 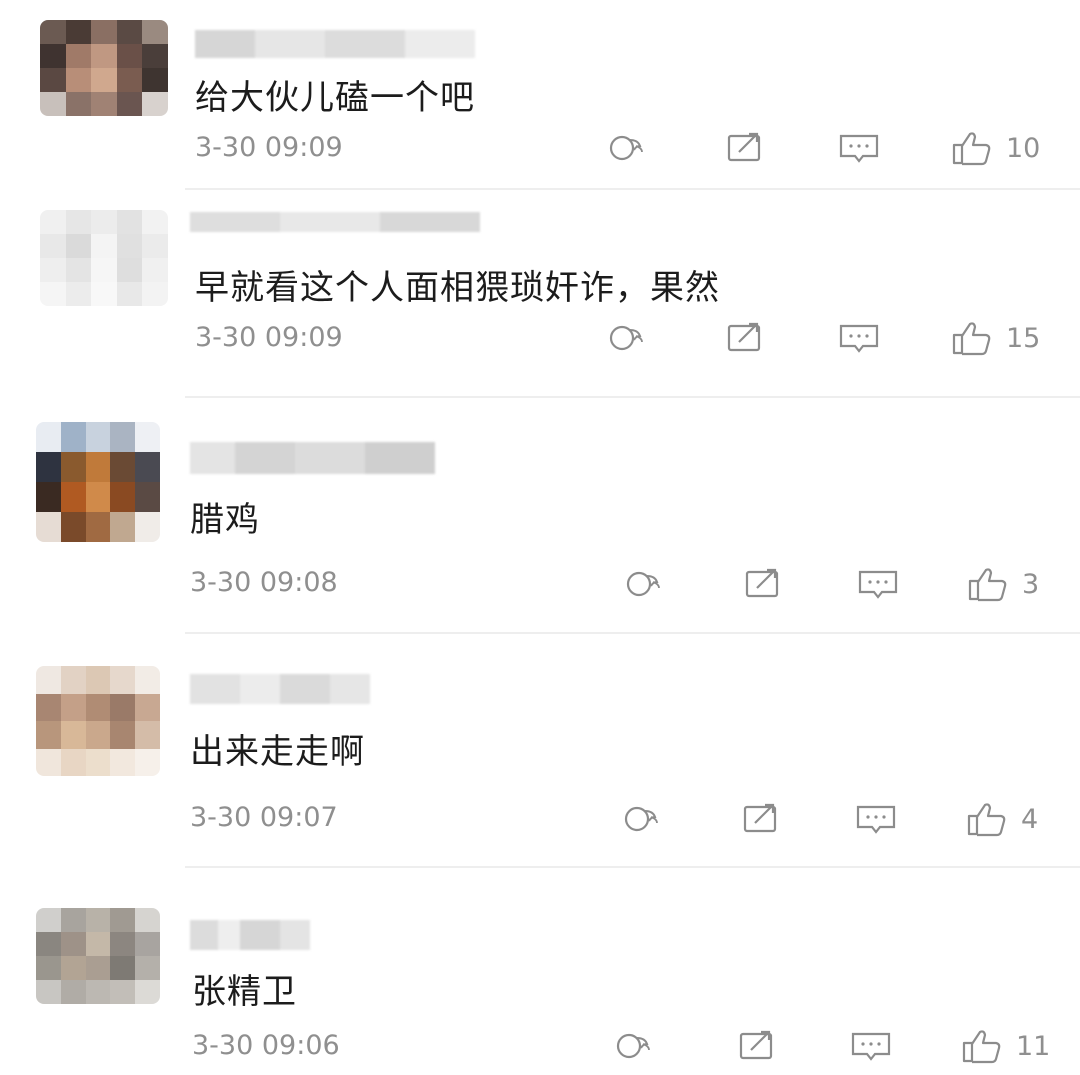 I want to click on like-count: 4, so click(x=1030, y=819).